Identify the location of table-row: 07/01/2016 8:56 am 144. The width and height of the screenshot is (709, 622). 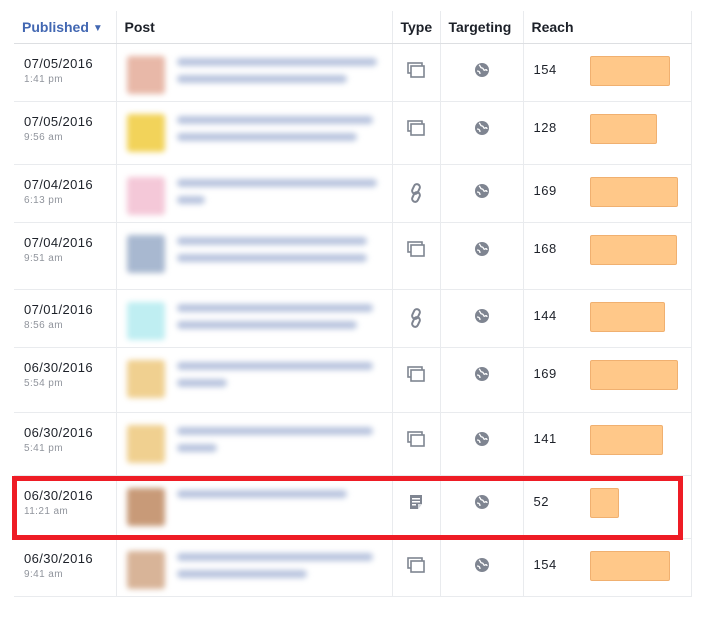
(353, 318).